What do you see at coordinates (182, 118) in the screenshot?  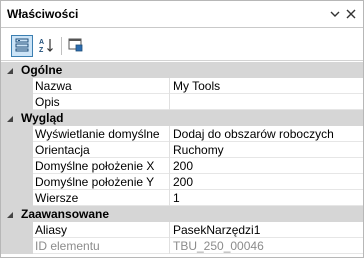 I see `category-wyglad: Wygląd` at bounding box center [182, 118].